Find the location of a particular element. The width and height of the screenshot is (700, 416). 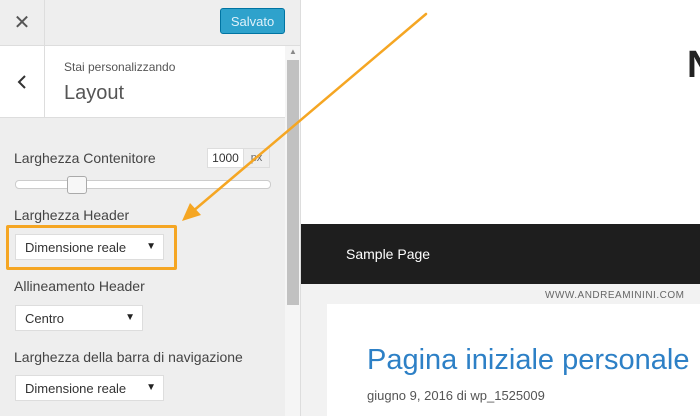

container-width-input: 1000 is located at coordinates (225, 158).